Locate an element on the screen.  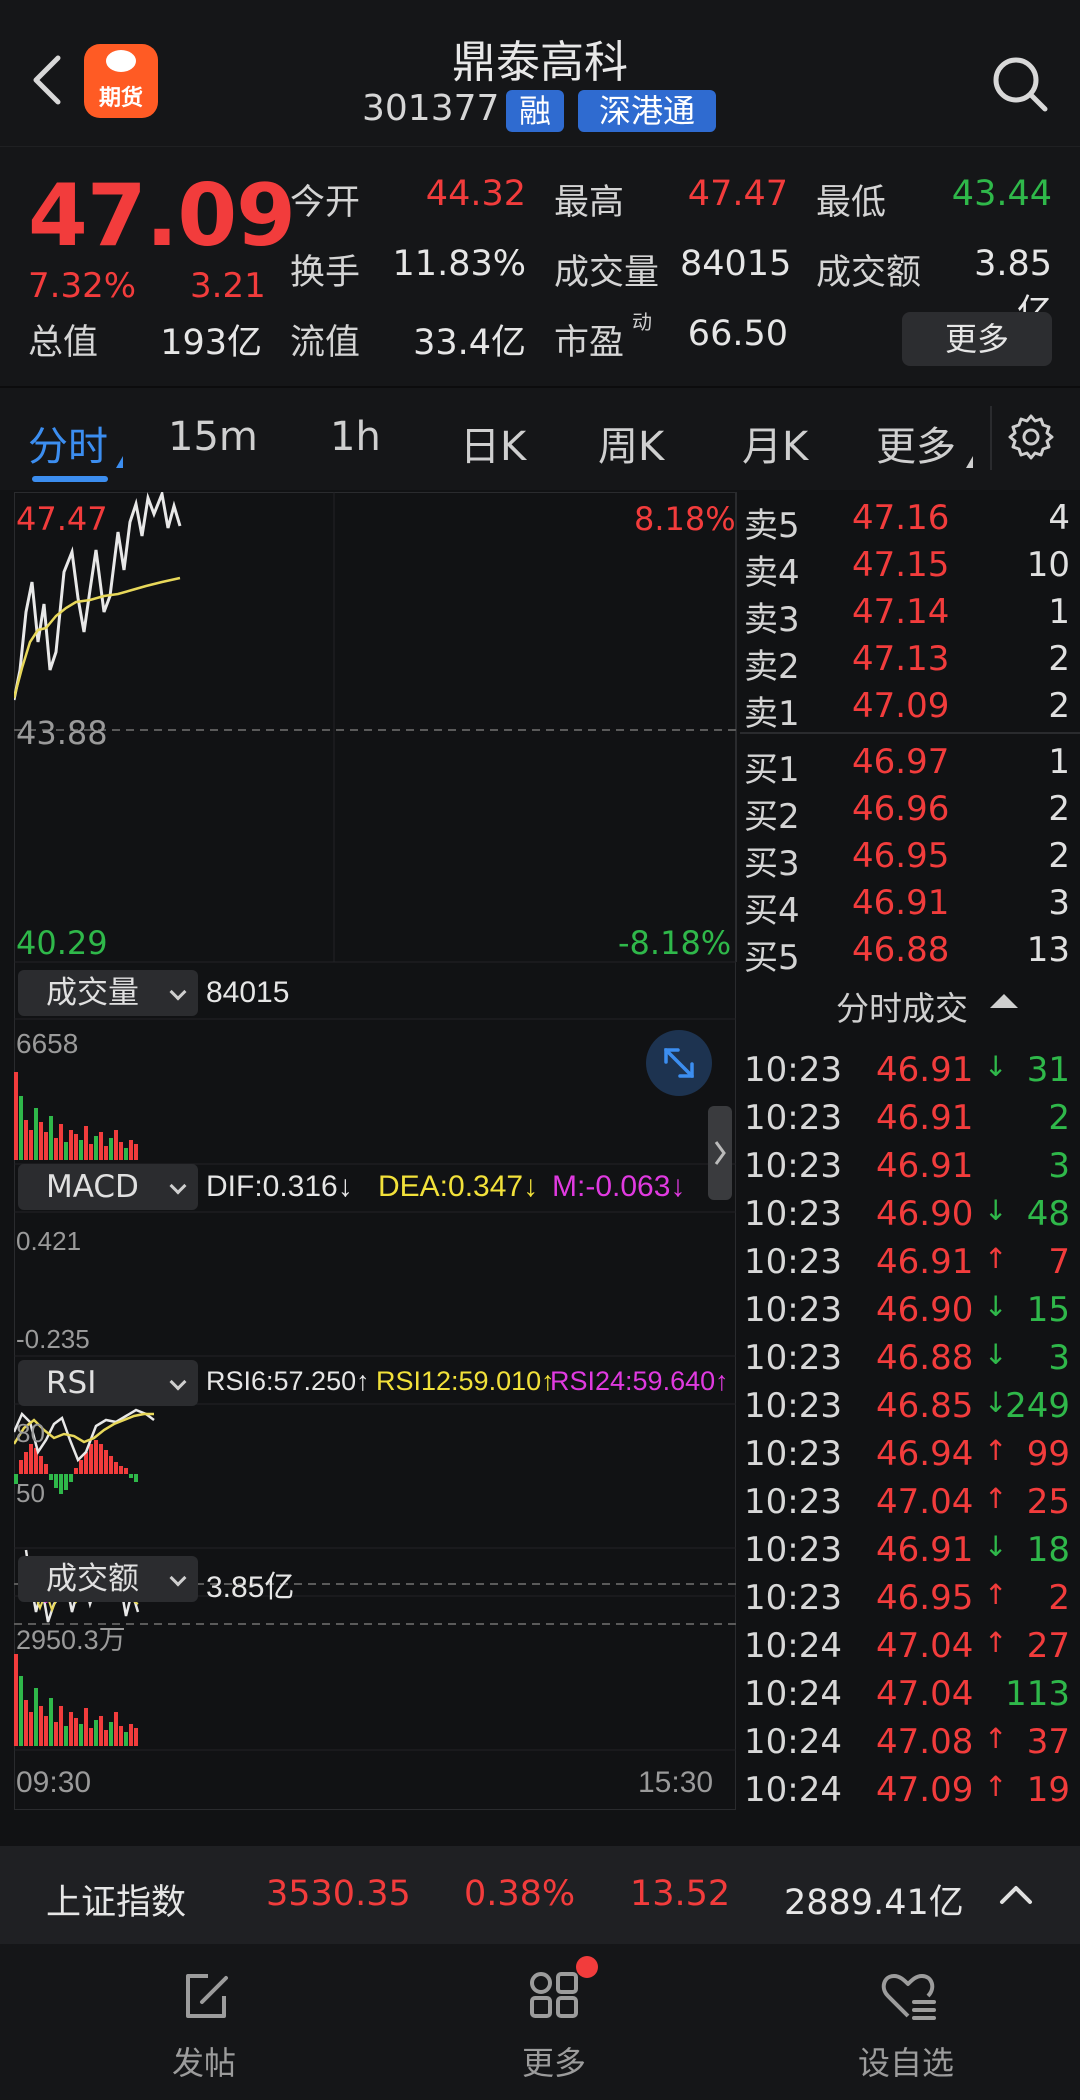
ask-price: 47.09 is located at coordinates (901, 706).